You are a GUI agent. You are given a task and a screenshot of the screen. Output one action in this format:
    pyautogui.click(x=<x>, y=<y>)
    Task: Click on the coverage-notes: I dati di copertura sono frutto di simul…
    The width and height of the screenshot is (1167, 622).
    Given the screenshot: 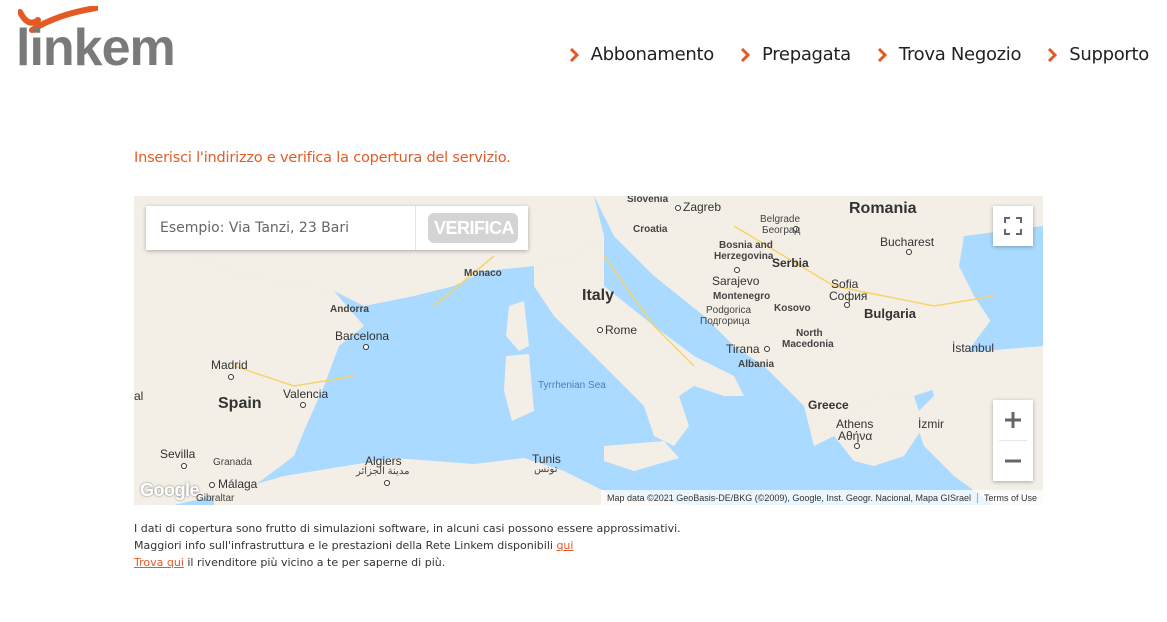 What is the action you would take?
    pyautogui.click(x=407, y=545)
    